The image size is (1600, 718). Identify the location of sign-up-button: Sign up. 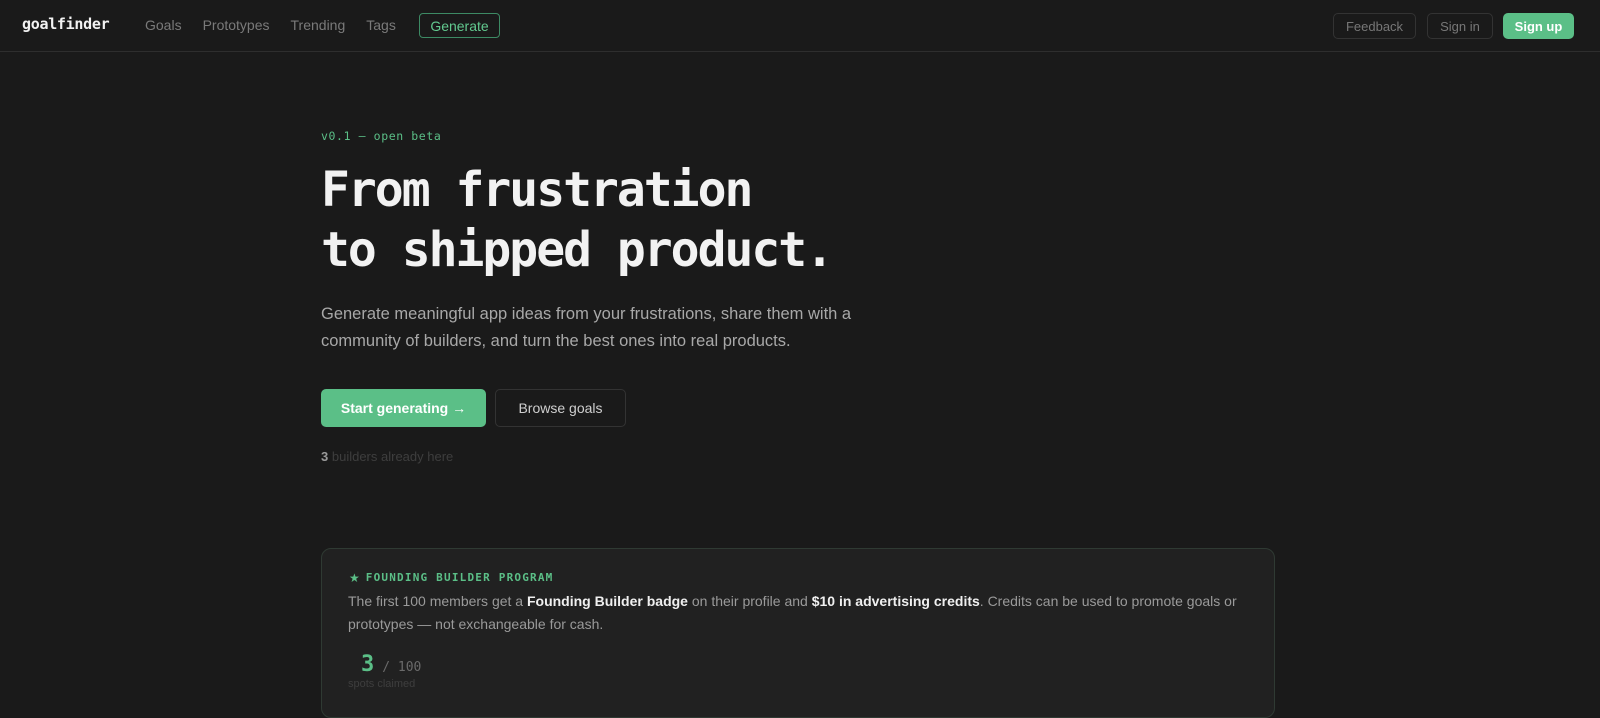
(1538, 26).